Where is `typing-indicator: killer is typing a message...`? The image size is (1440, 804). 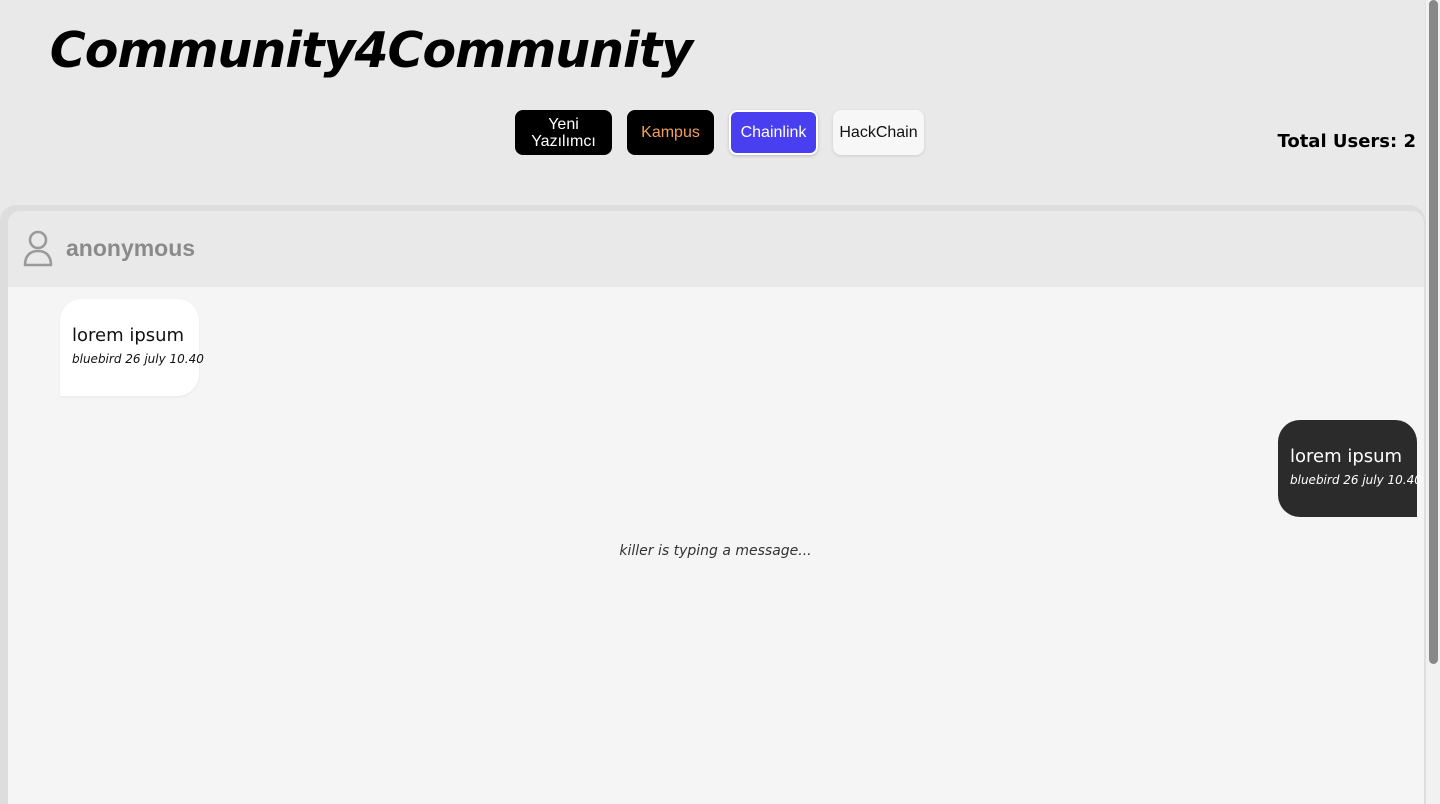
typing-indicator: killer is typing a message... is located at coordinates (724, 551).